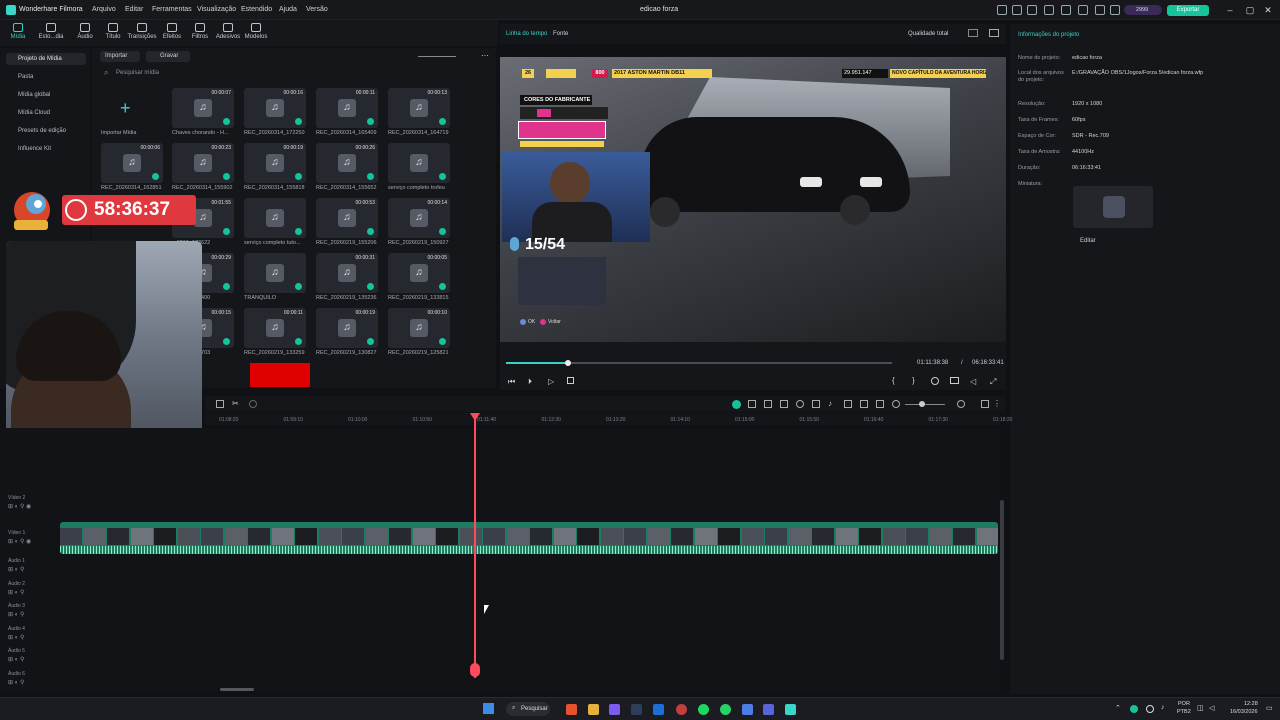  What do you see at coordinates (51, 31) in the screenshot?
I see `tab-stock-media: Esto...dia` at bounding box center [51, 31].